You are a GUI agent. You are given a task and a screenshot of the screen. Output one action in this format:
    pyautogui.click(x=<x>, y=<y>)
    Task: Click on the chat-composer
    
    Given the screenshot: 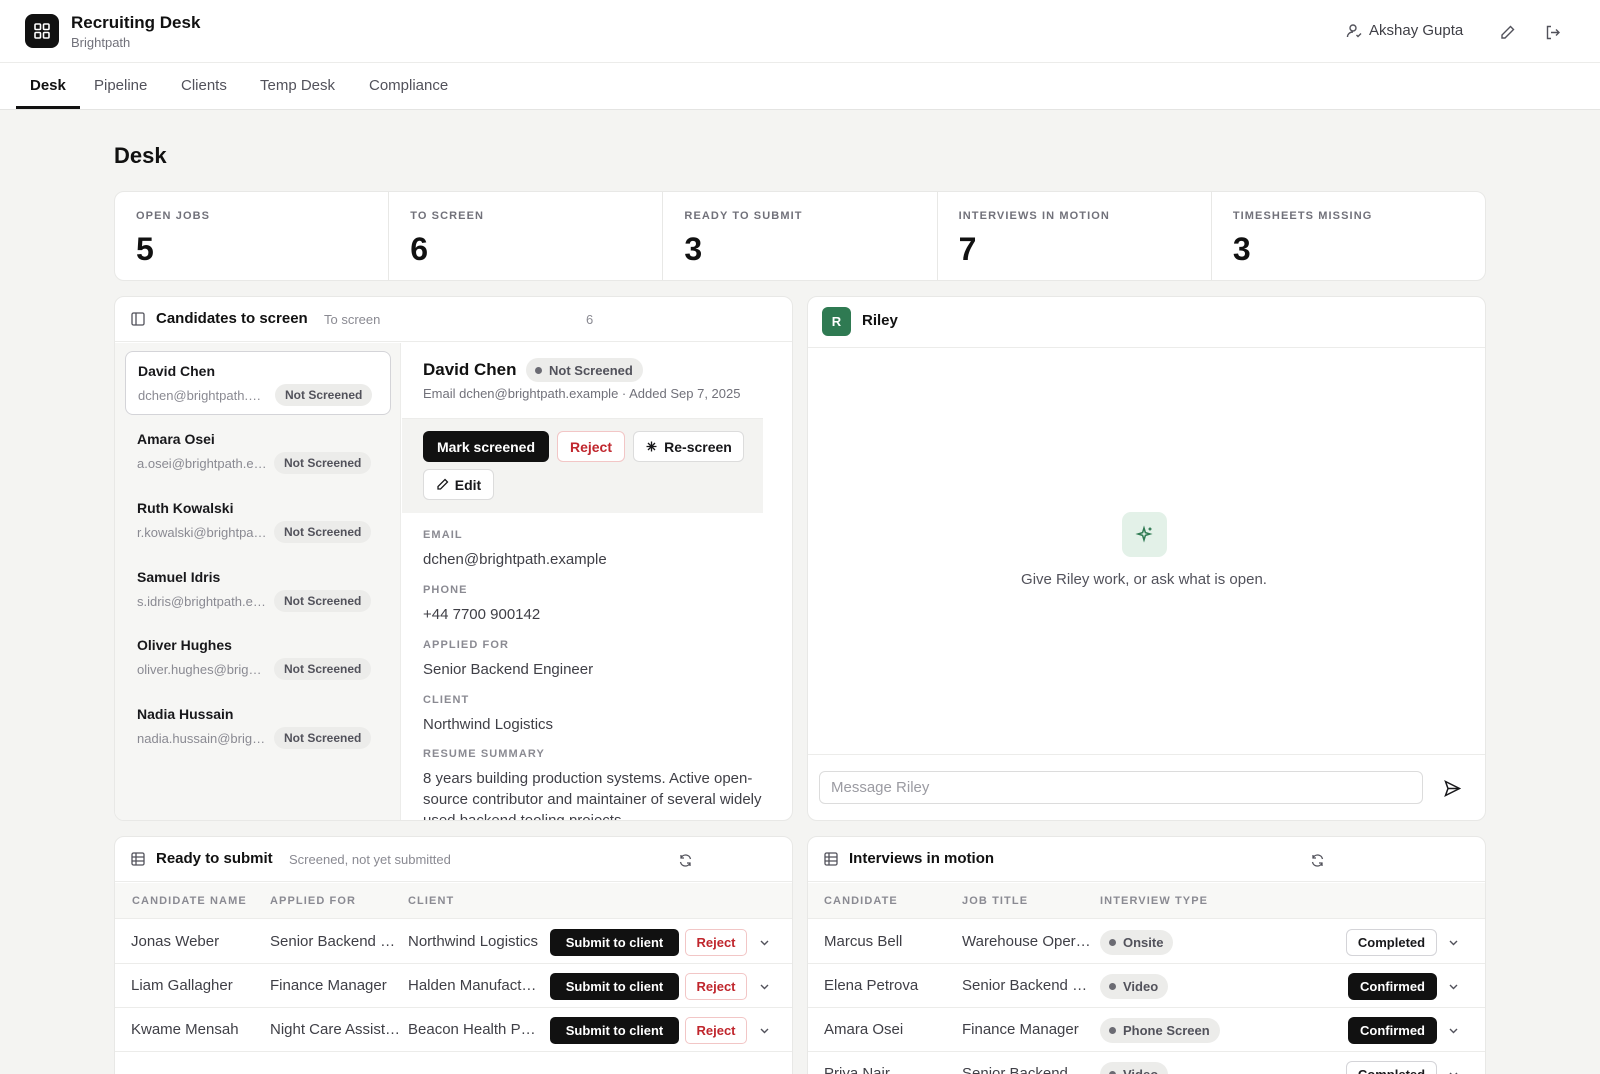 What is the action you would take?
    pyautogui.click(x=1146, y=787)
    